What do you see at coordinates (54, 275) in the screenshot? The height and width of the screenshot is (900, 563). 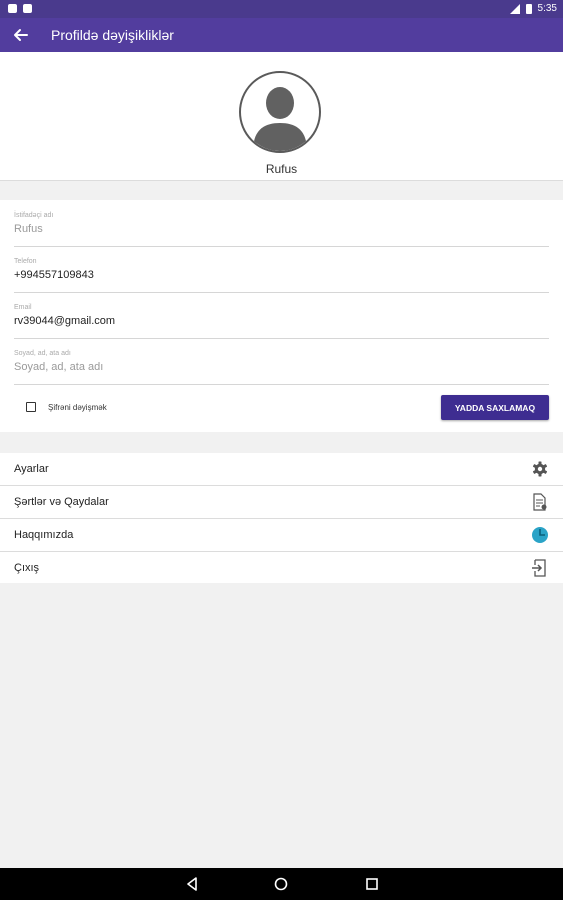 I see `phone-value: +994557109843` at bounding box center [54, 275].